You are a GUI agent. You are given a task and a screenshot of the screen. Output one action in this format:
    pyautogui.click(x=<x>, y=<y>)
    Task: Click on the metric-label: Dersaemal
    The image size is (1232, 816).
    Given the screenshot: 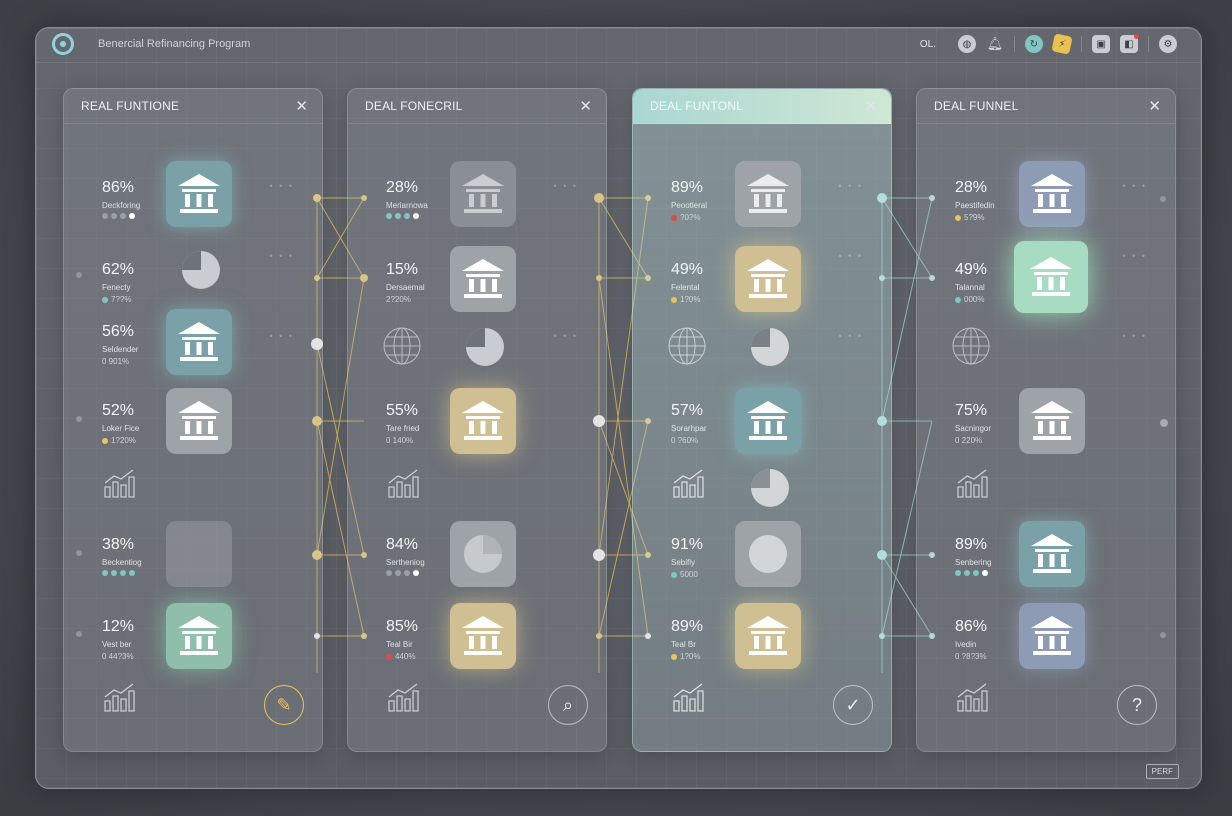 What is the action you would take?
    pyautogui.click(x=405, y=287)
    